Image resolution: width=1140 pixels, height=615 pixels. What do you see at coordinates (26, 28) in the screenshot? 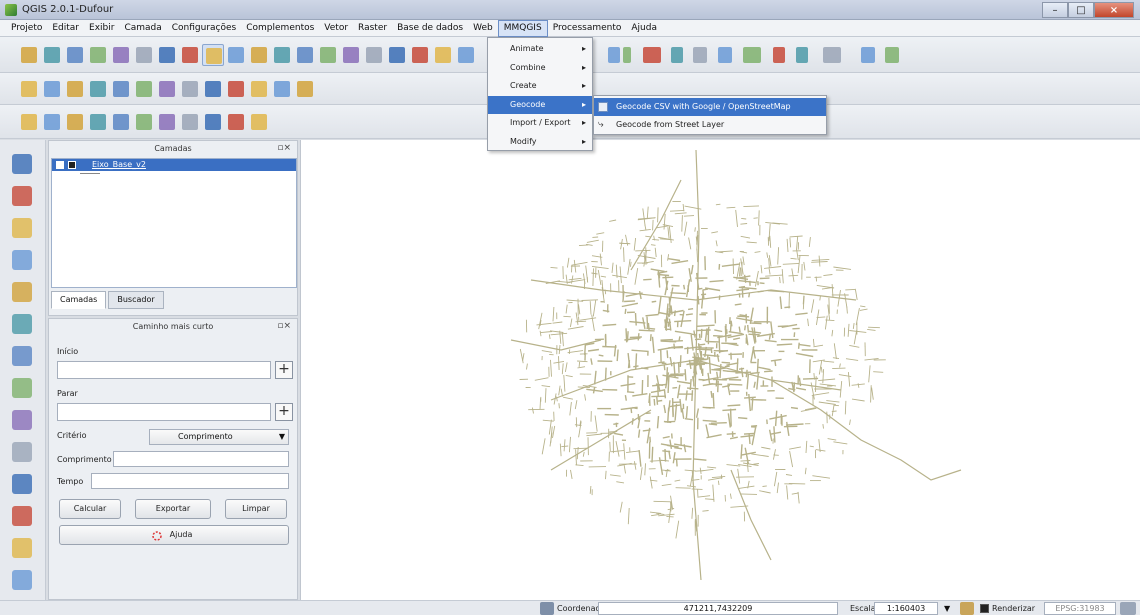
I see `menu-item-projeto: Projeto` at bounding box center [26, 28].